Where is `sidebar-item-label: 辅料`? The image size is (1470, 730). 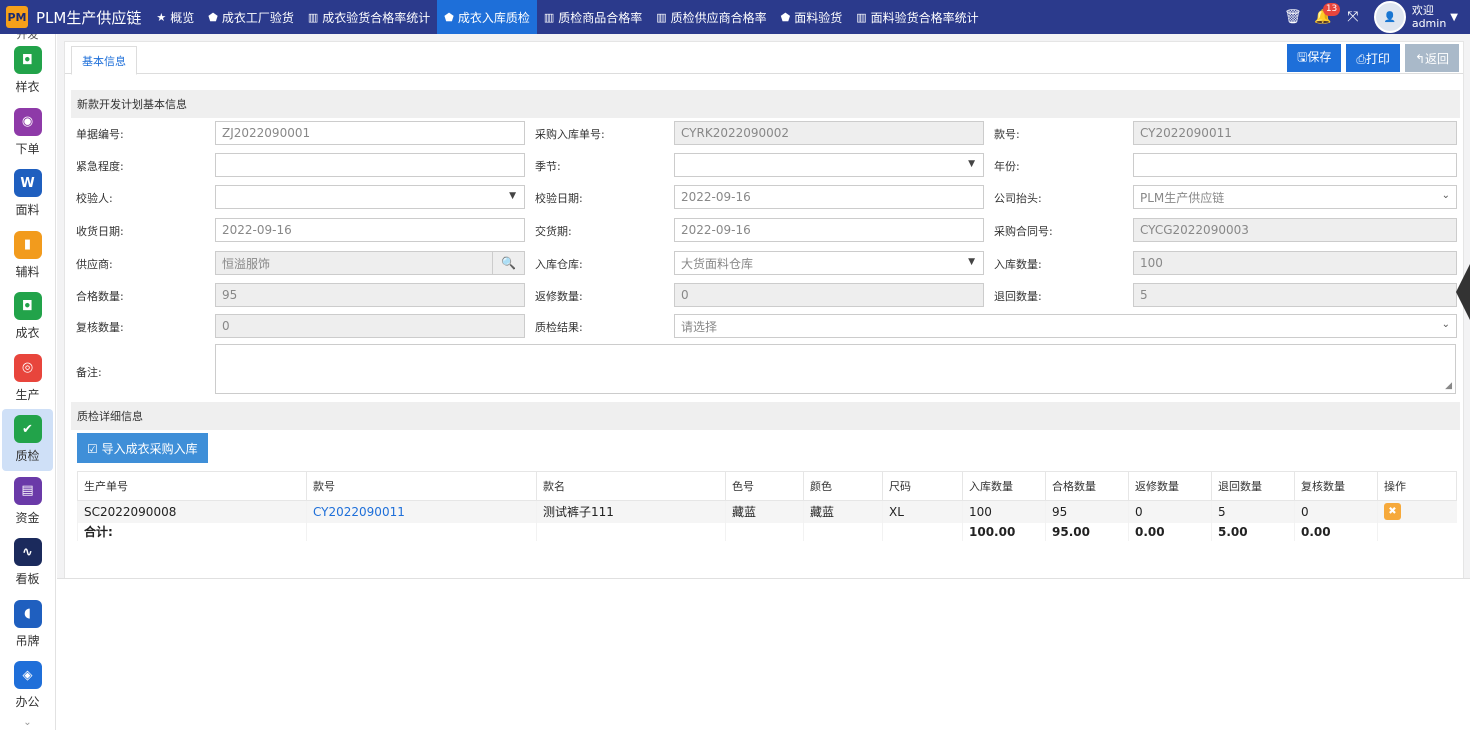 sidebar-item-label: 辅料 is located at coordinates (27, 271).